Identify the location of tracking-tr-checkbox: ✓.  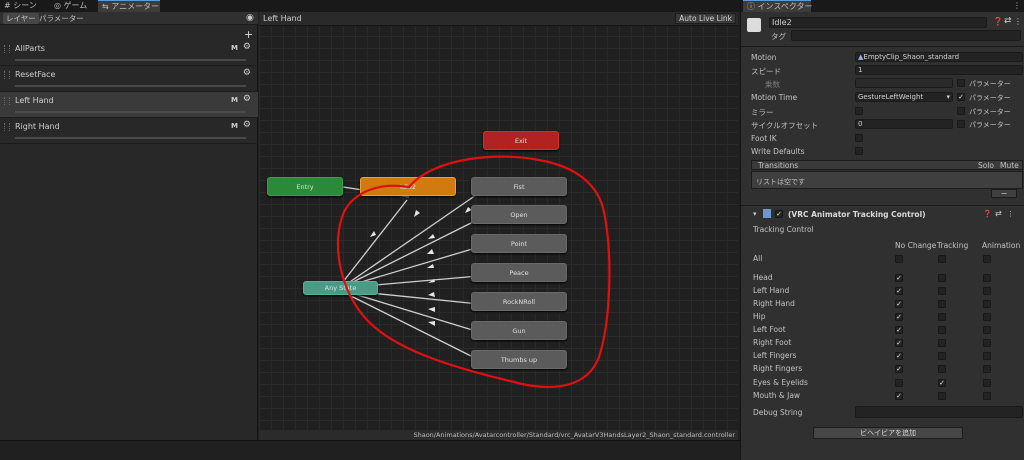
(942, 383).